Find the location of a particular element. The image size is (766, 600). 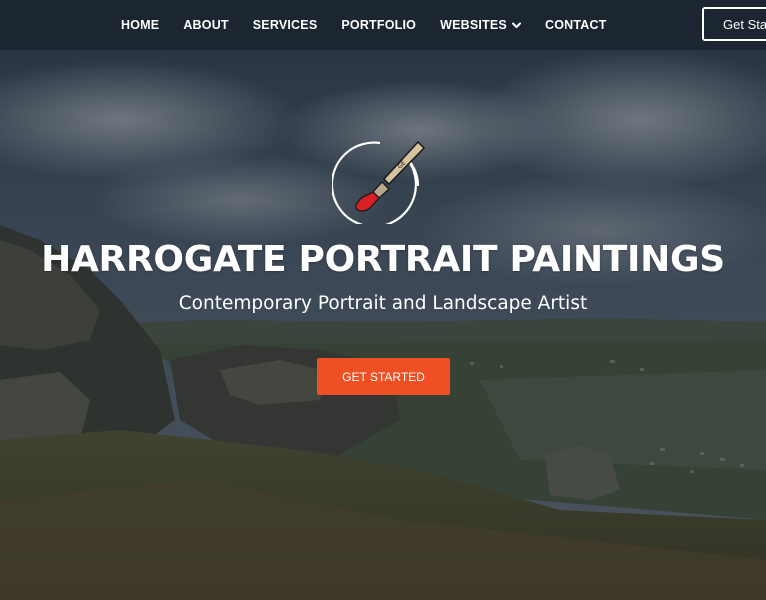

get-started-nav-button: Get Started is located at coordinates (734, 24).